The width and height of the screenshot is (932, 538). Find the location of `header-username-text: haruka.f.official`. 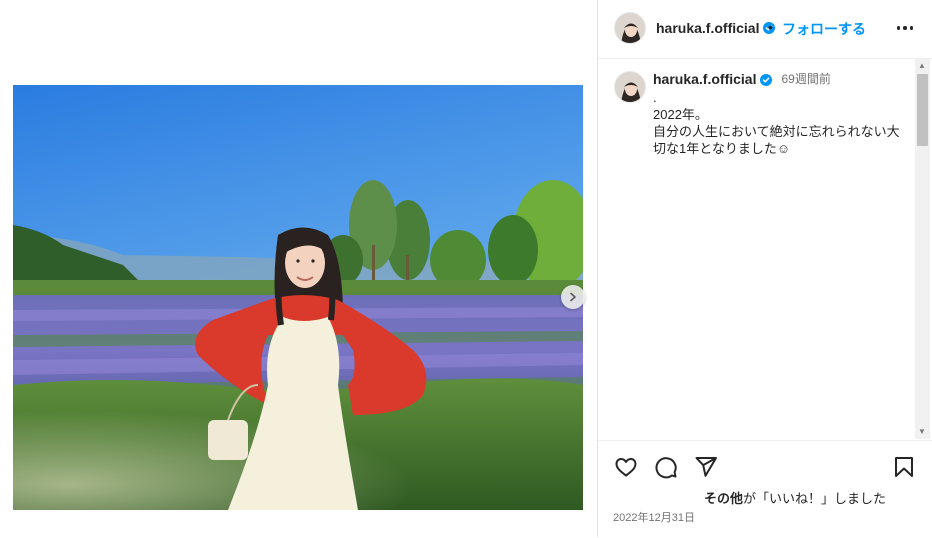

header-username-text: haruka.f.official is located at coordinates (708, 28).